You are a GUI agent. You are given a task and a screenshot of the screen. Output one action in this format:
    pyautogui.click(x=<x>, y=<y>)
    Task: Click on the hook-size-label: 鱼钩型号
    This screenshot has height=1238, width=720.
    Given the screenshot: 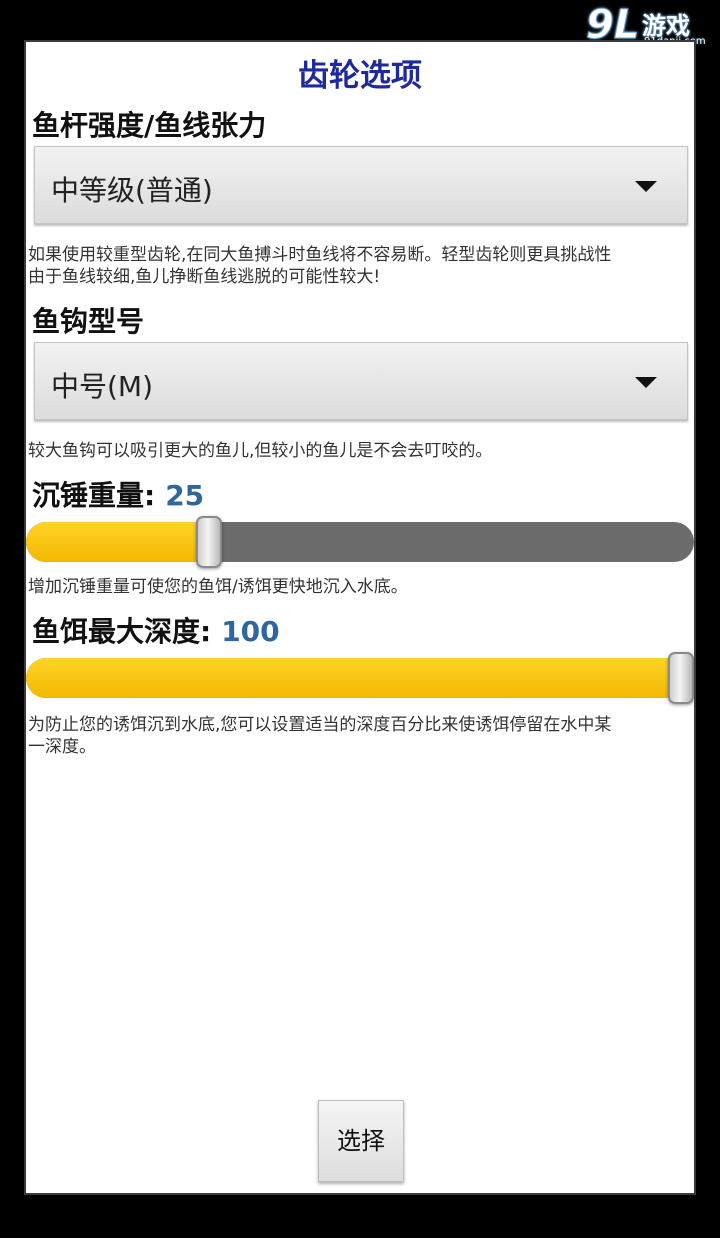 What is the action you would take?
    pyautogui.click(x=88, y=321)
    